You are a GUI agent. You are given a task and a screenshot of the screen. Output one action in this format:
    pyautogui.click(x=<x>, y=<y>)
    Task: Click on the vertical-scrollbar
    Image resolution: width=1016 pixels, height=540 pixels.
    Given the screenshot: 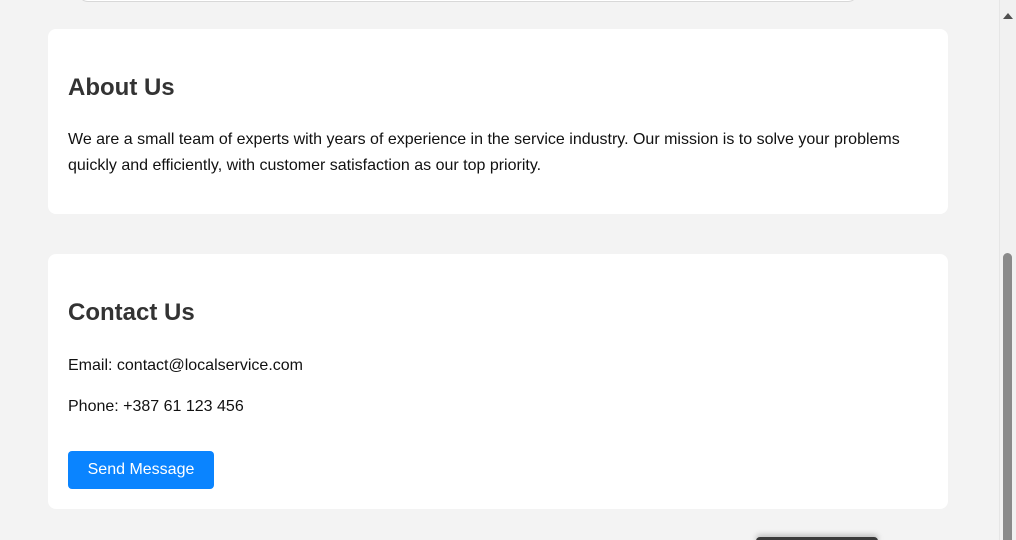 What is the action you would take?
    pyautogui.click(x=1007, y=270)
    